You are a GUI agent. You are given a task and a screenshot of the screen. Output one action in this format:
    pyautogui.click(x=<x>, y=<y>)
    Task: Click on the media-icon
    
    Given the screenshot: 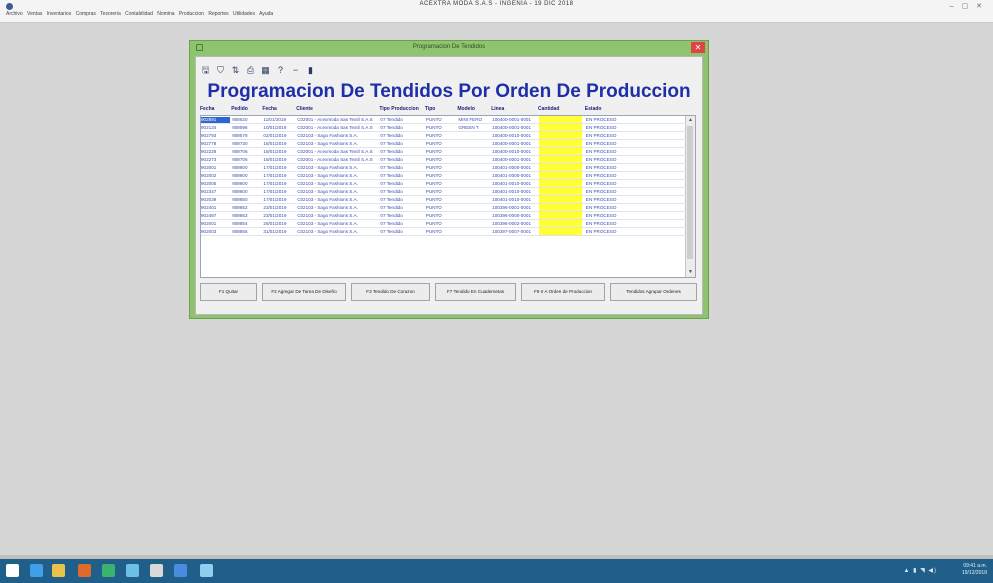 What is the action you would take?
    pyautogui.click(x=84, y=570)
    